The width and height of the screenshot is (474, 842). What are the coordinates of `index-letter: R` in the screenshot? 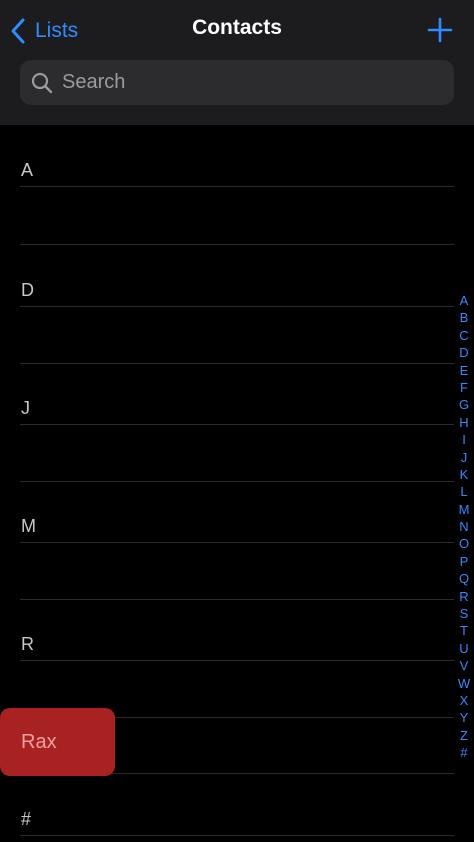 It's located at (463, 596).